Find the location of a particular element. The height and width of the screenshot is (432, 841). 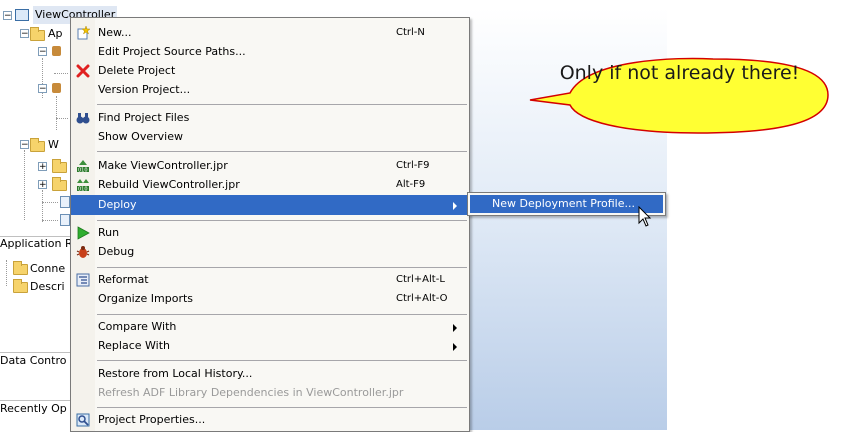

binoculars-icon is located at coordinates (83, 118).